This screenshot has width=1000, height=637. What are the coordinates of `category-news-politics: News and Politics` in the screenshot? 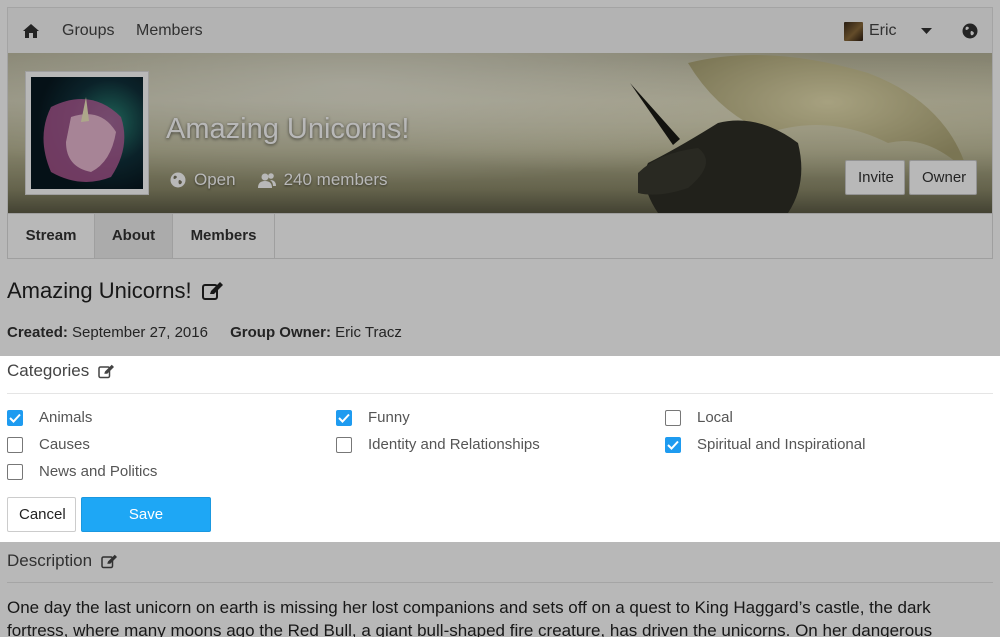 It's located at (82, 471).